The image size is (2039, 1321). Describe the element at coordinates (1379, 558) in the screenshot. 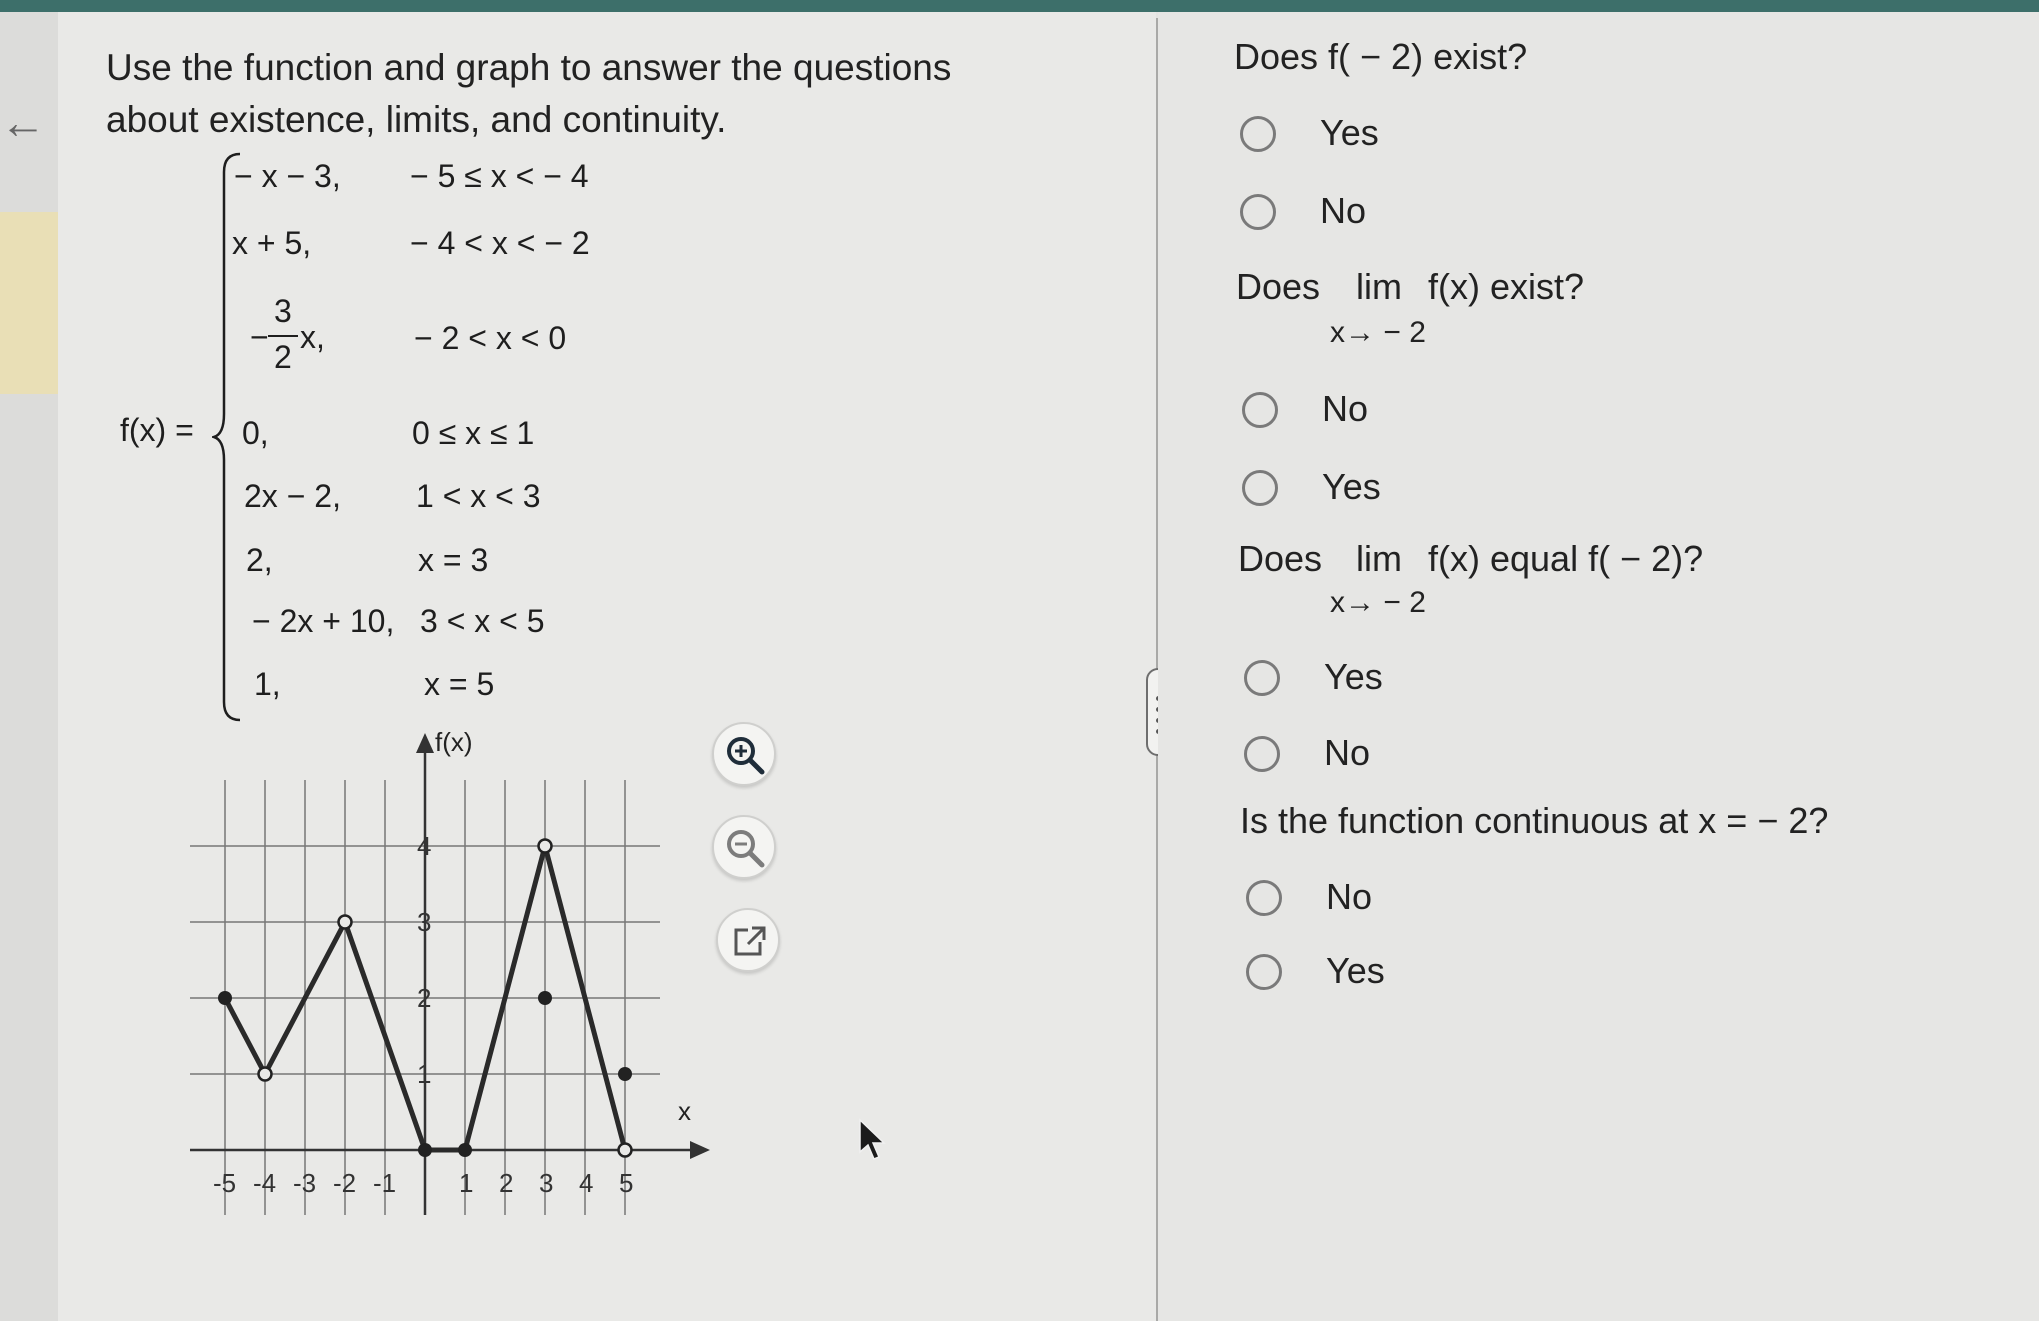

I see `question-3-lim: lim` at that location.